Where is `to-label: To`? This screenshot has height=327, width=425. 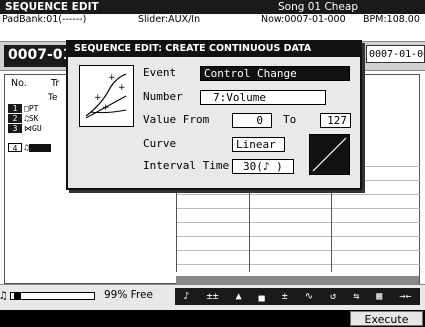 to-label: To is located at coordinates (290, 119).